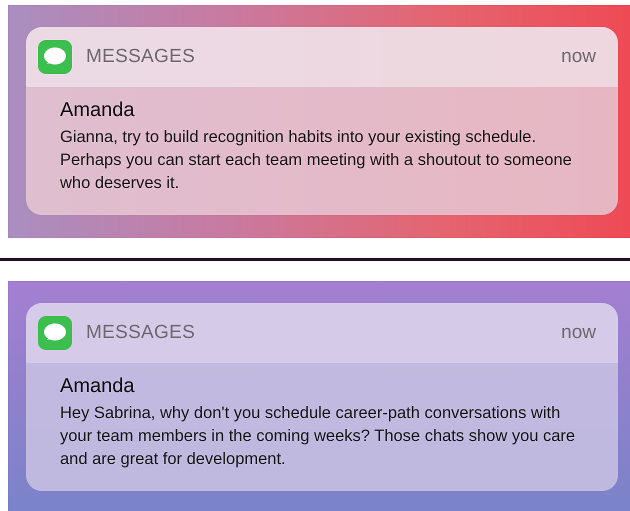 The image size is (630, 511). Describe the element at coordinates (318, 436) in the screenshot. I see `message-text: Hey Sabrina, why don't you schedule career-path conversations with your team members in the coming weeks? Those chats show you care and are great for development.` at that location.